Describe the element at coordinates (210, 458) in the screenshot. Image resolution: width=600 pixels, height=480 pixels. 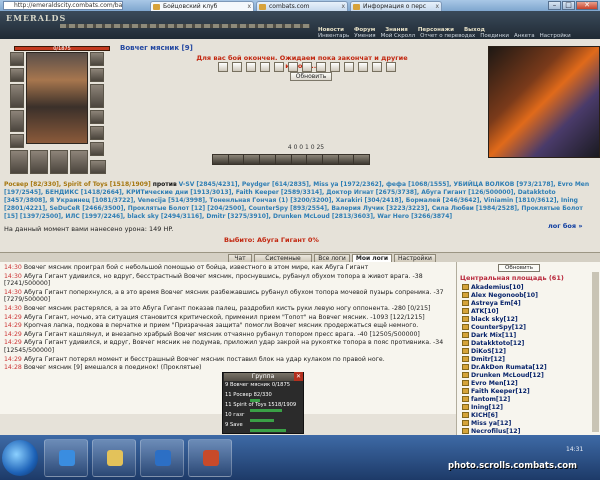
I see `taskbar-game` at that location.